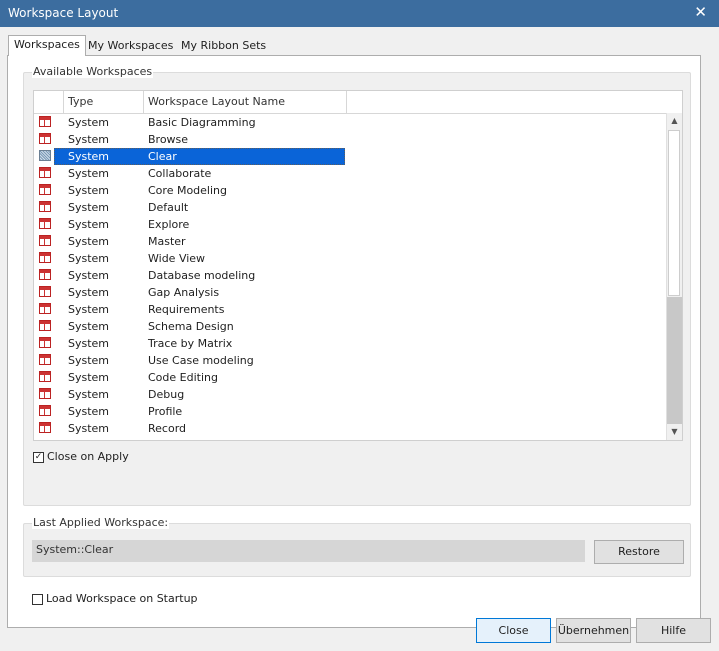  I want to click on list-item: System Collaborate, so click(350, 173).